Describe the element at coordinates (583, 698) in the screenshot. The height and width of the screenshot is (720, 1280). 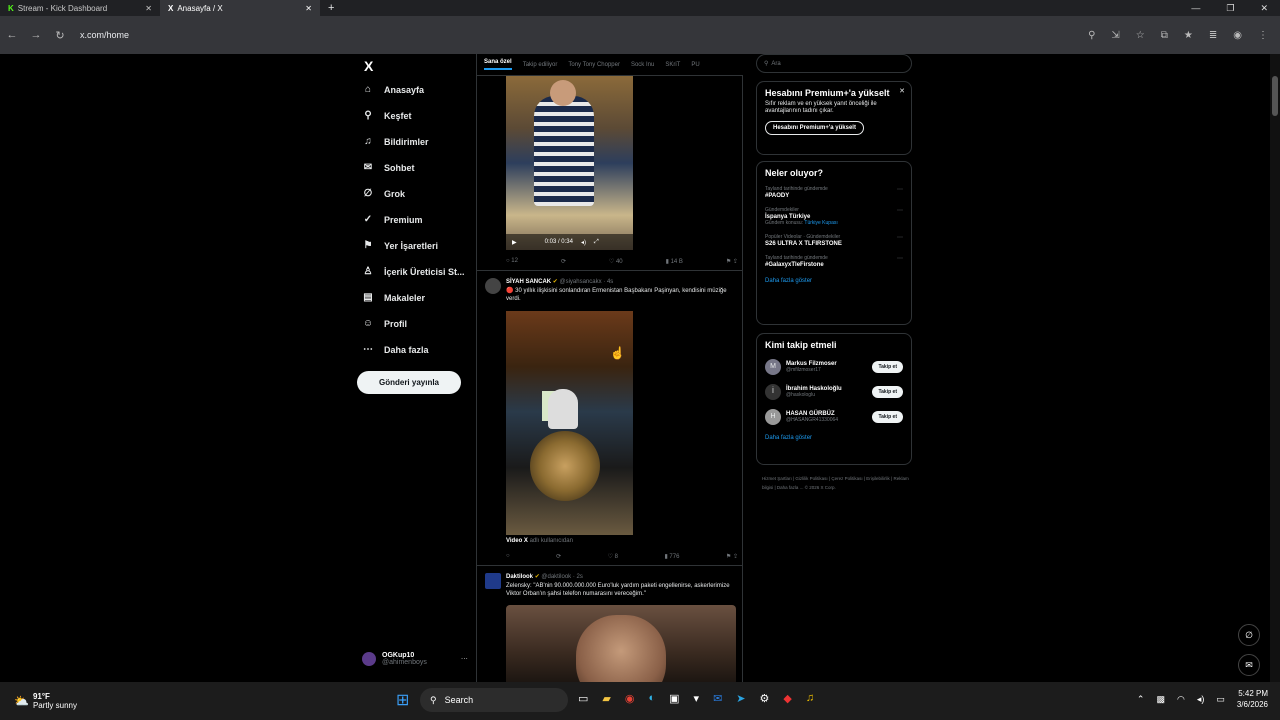
I see `task-view-icon: ▭` at that location.